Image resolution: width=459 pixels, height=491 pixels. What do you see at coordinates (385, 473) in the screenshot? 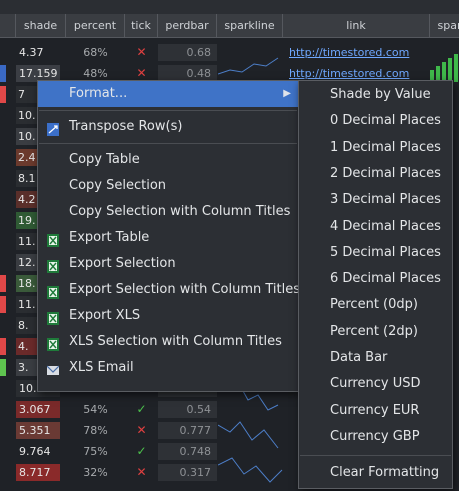
I see `clear-formatting-label: Clear Formatting` at bounding box center [385, 473].